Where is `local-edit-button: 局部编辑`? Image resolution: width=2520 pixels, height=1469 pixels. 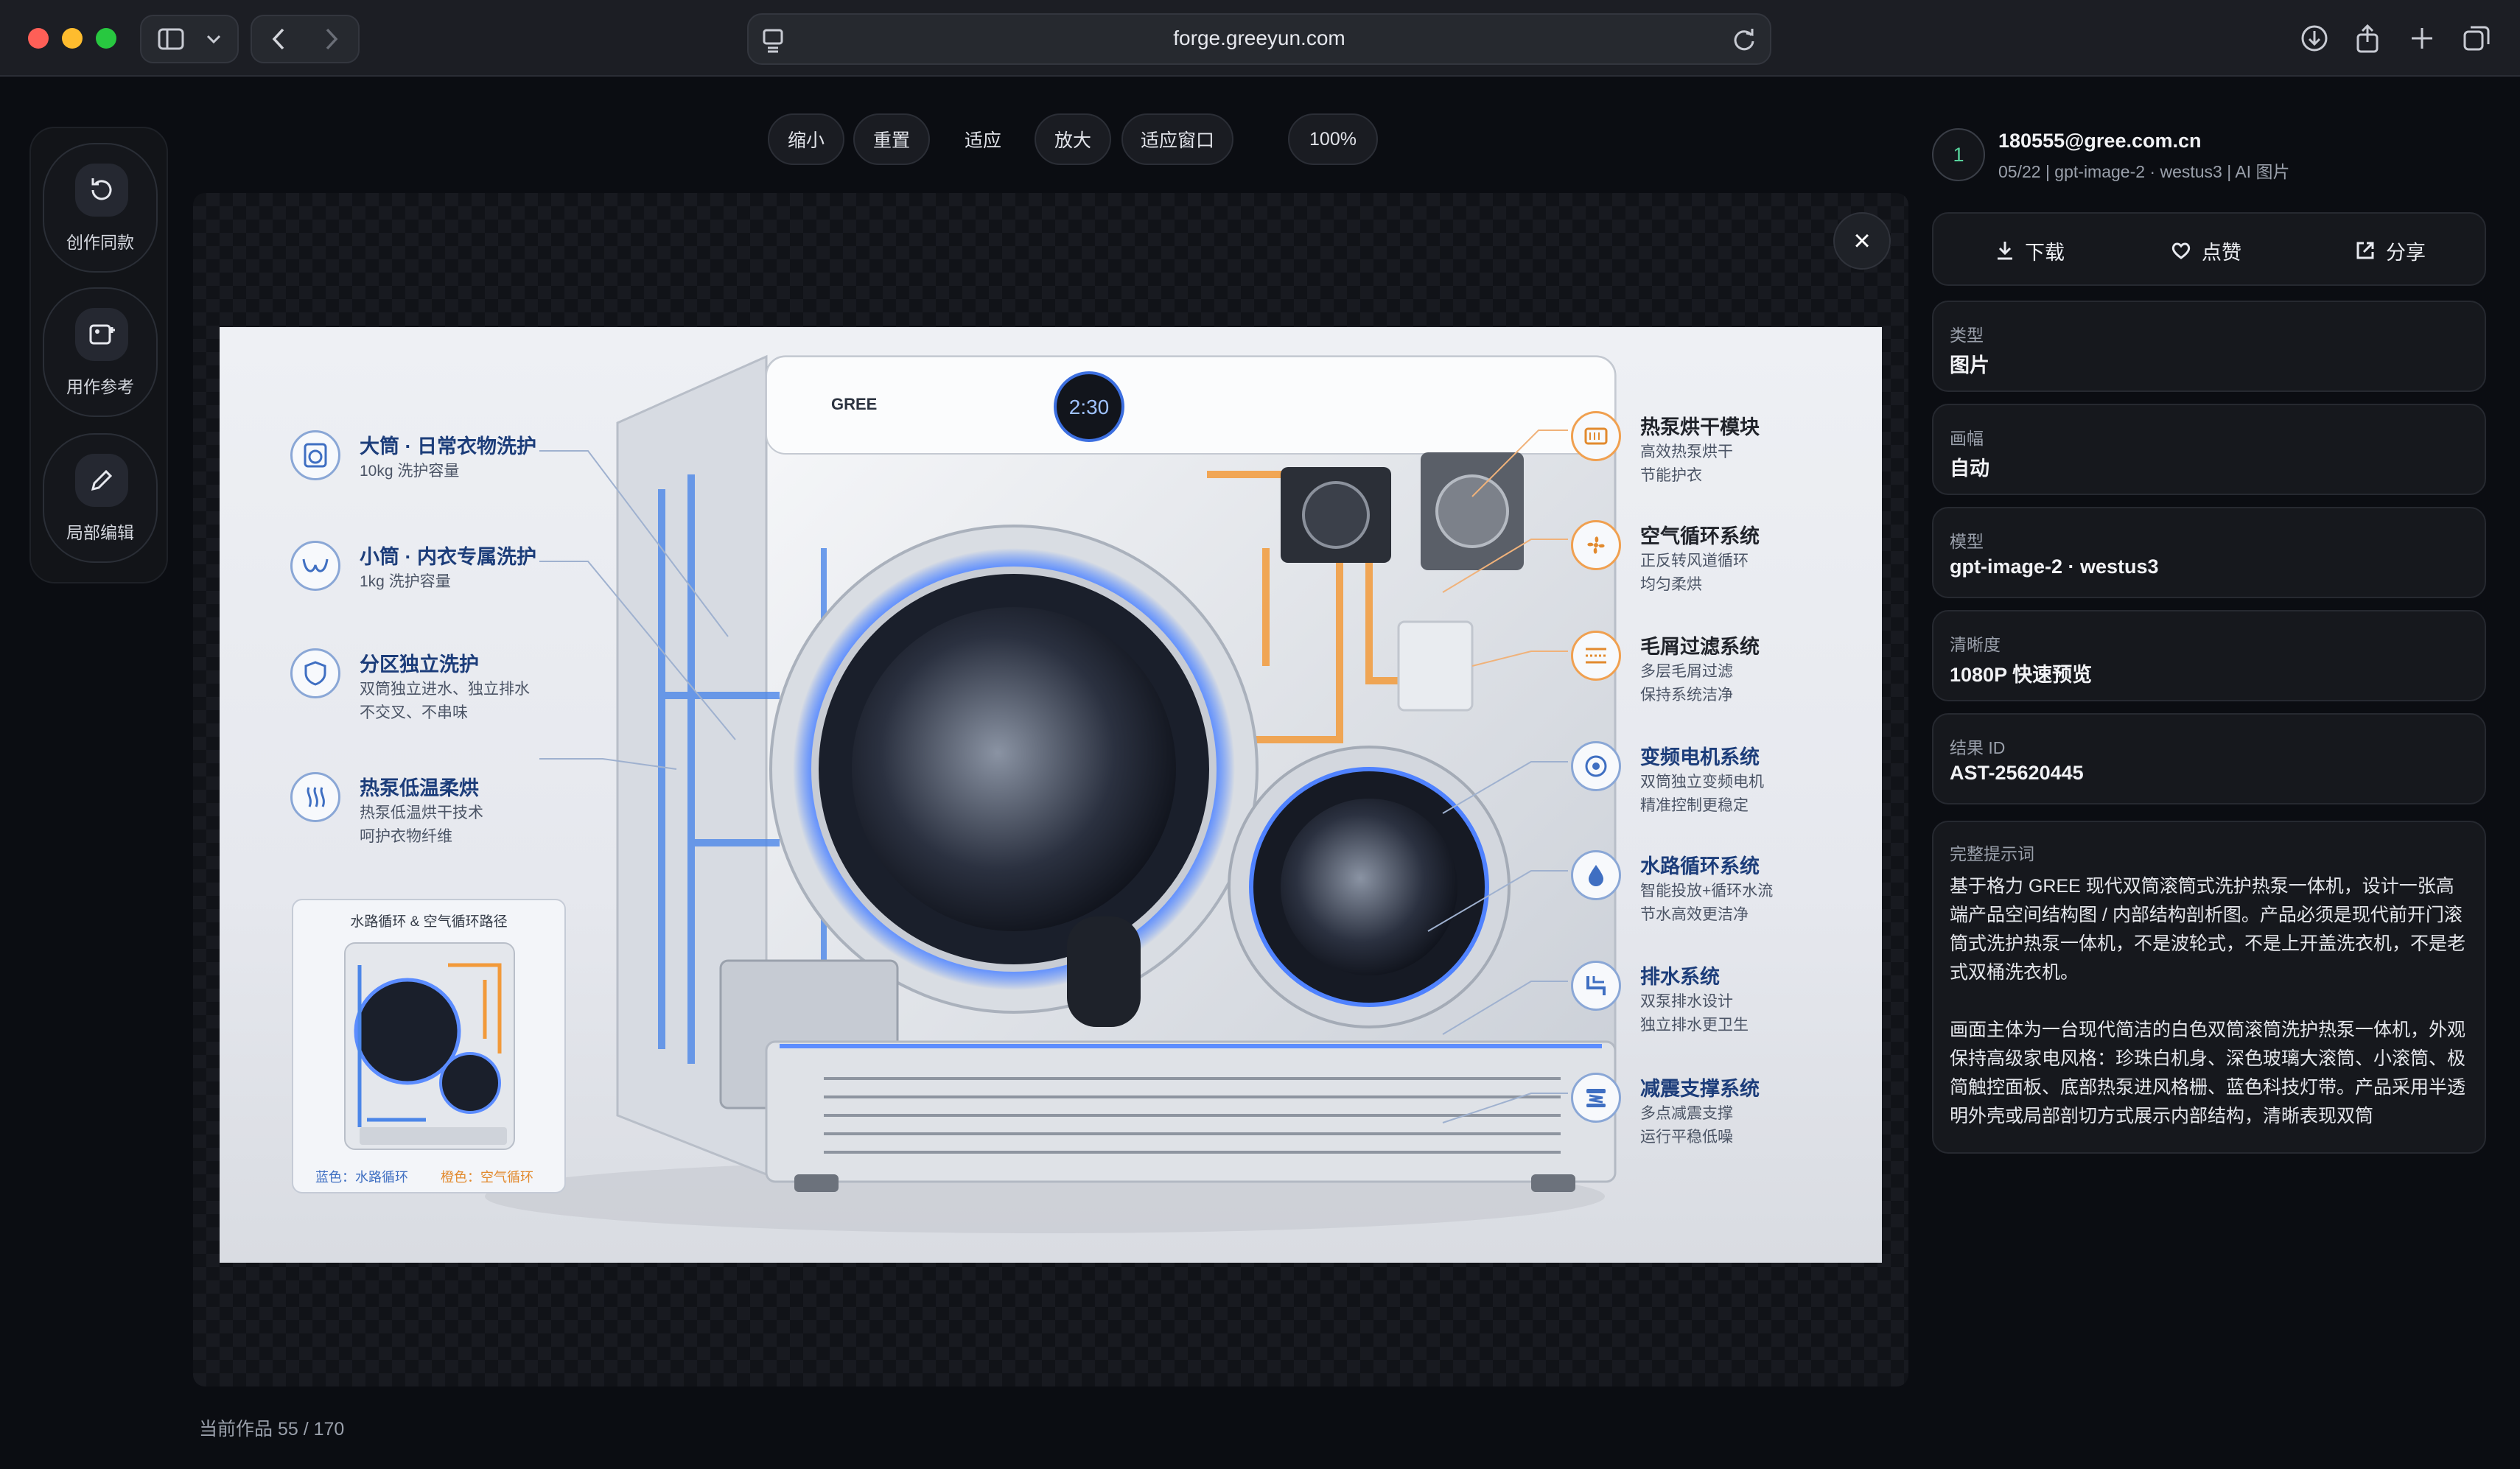
local-edit-button: 局部编辑 is located at coordinates (100, 498).